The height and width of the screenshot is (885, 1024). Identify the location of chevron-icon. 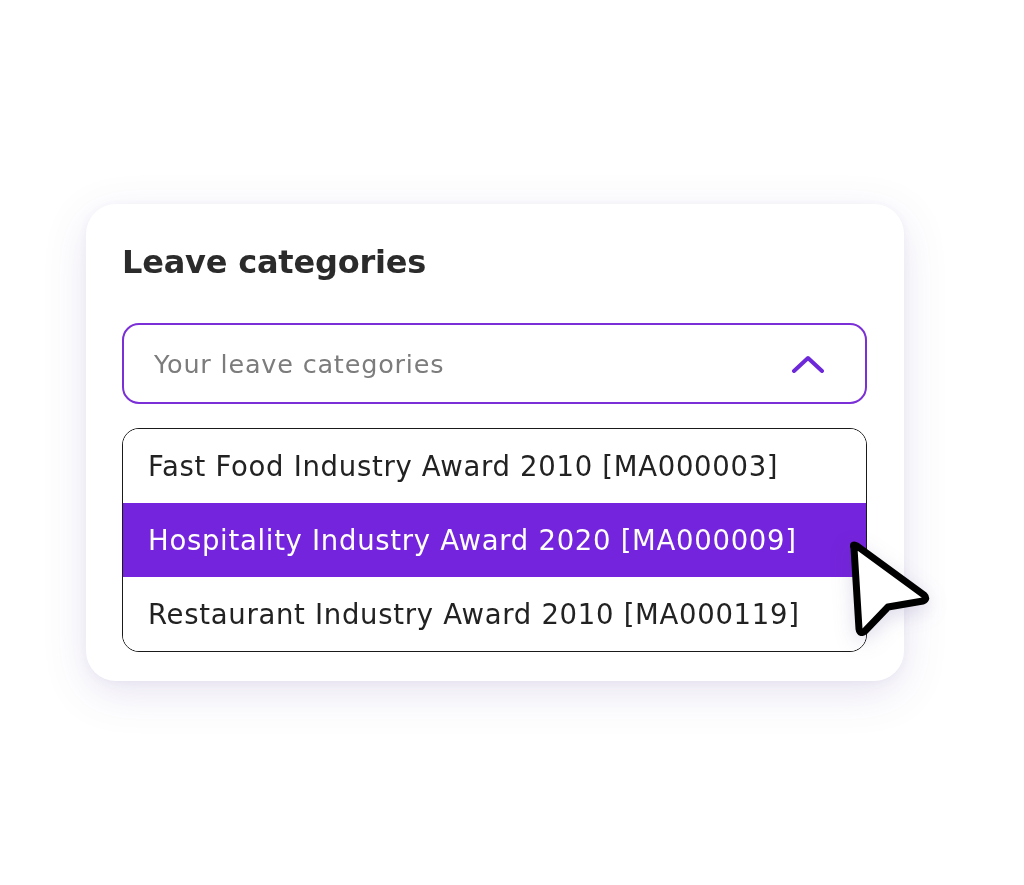
(808, 363).